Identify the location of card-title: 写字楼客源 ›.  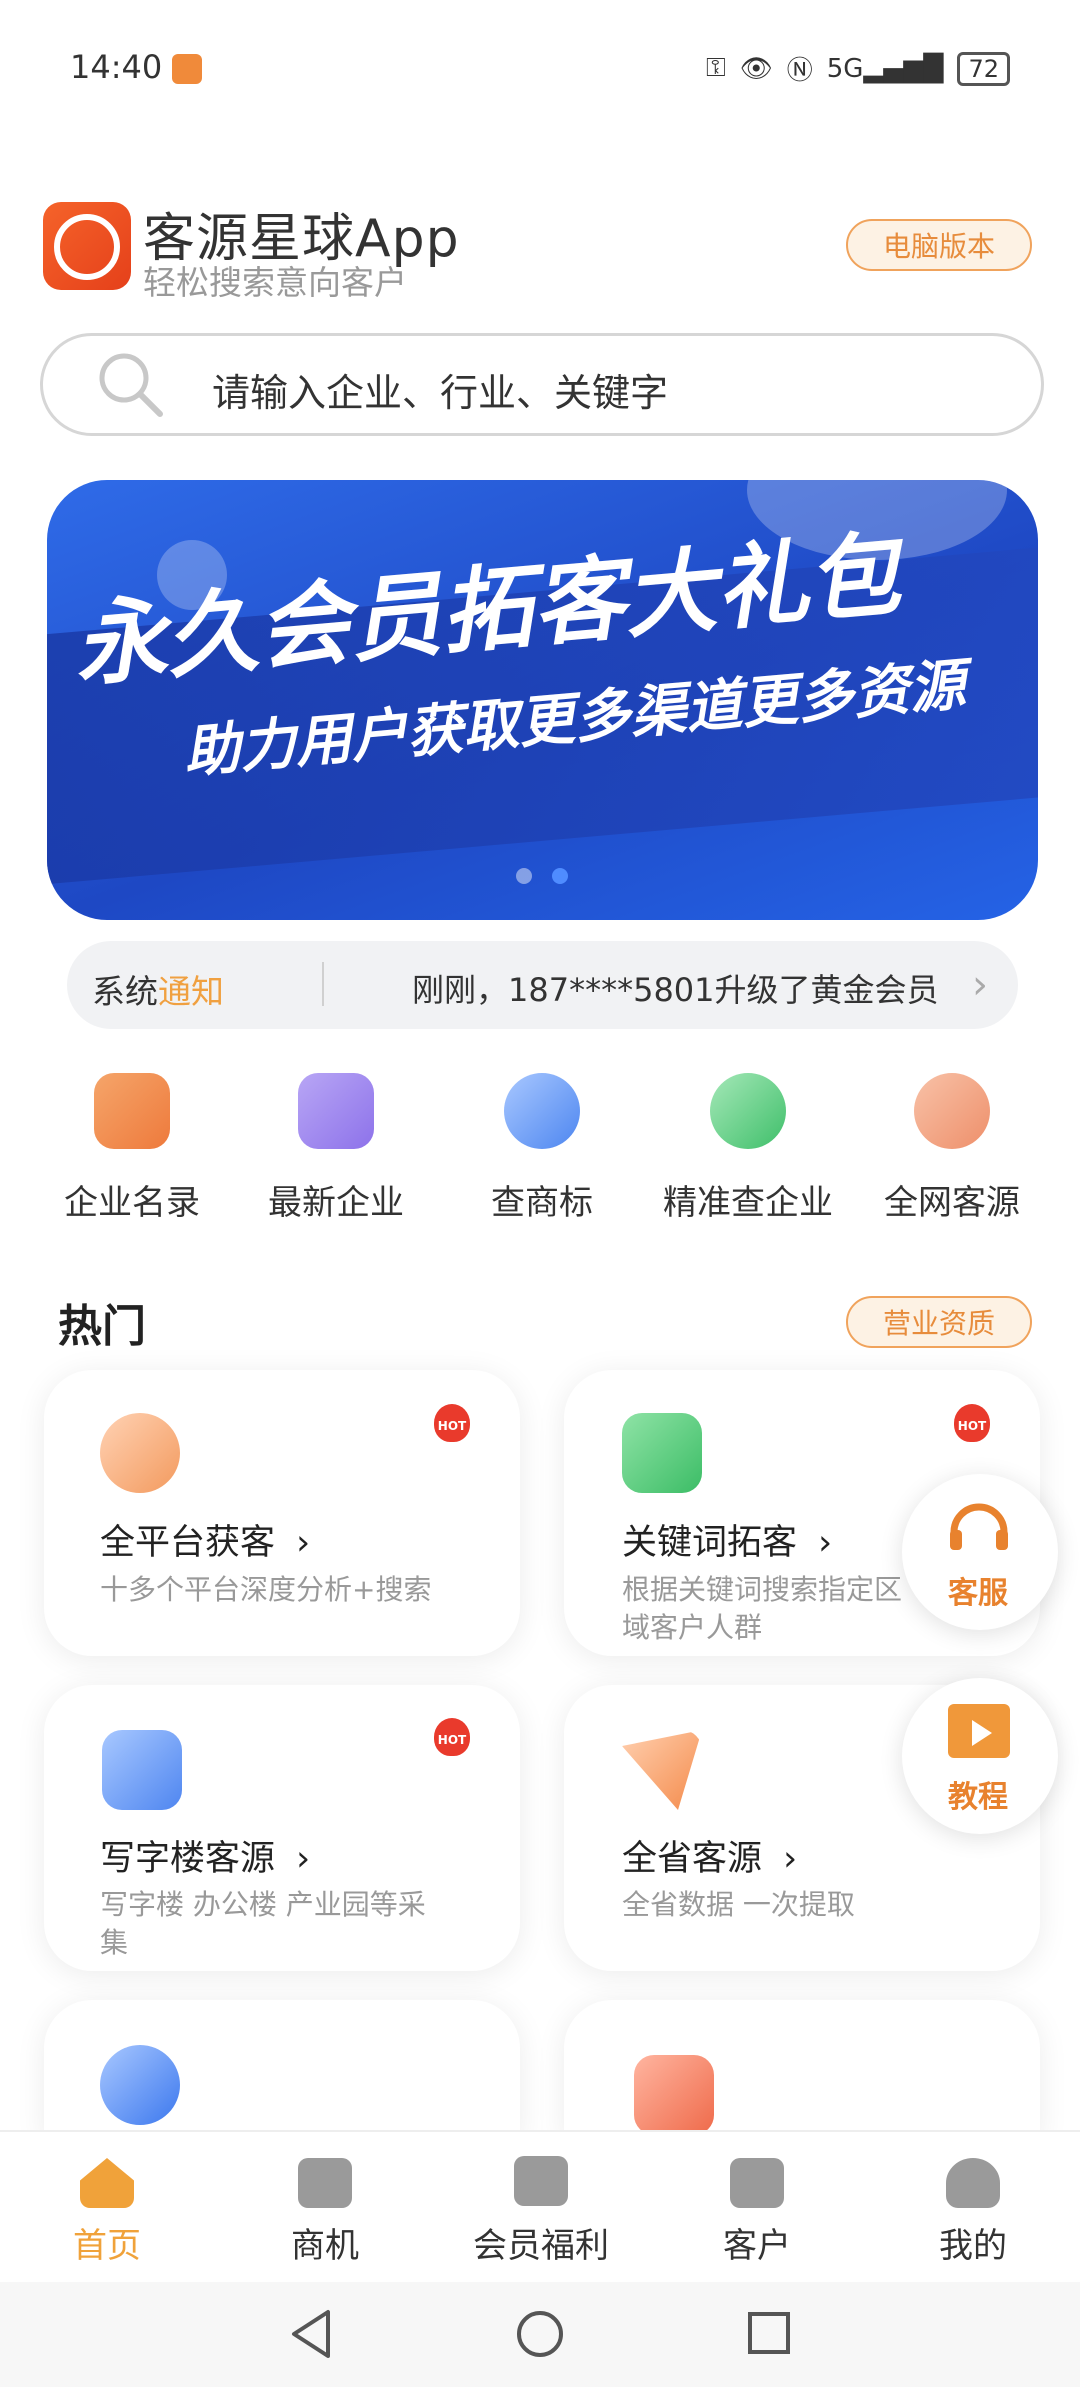
(205, 1859).